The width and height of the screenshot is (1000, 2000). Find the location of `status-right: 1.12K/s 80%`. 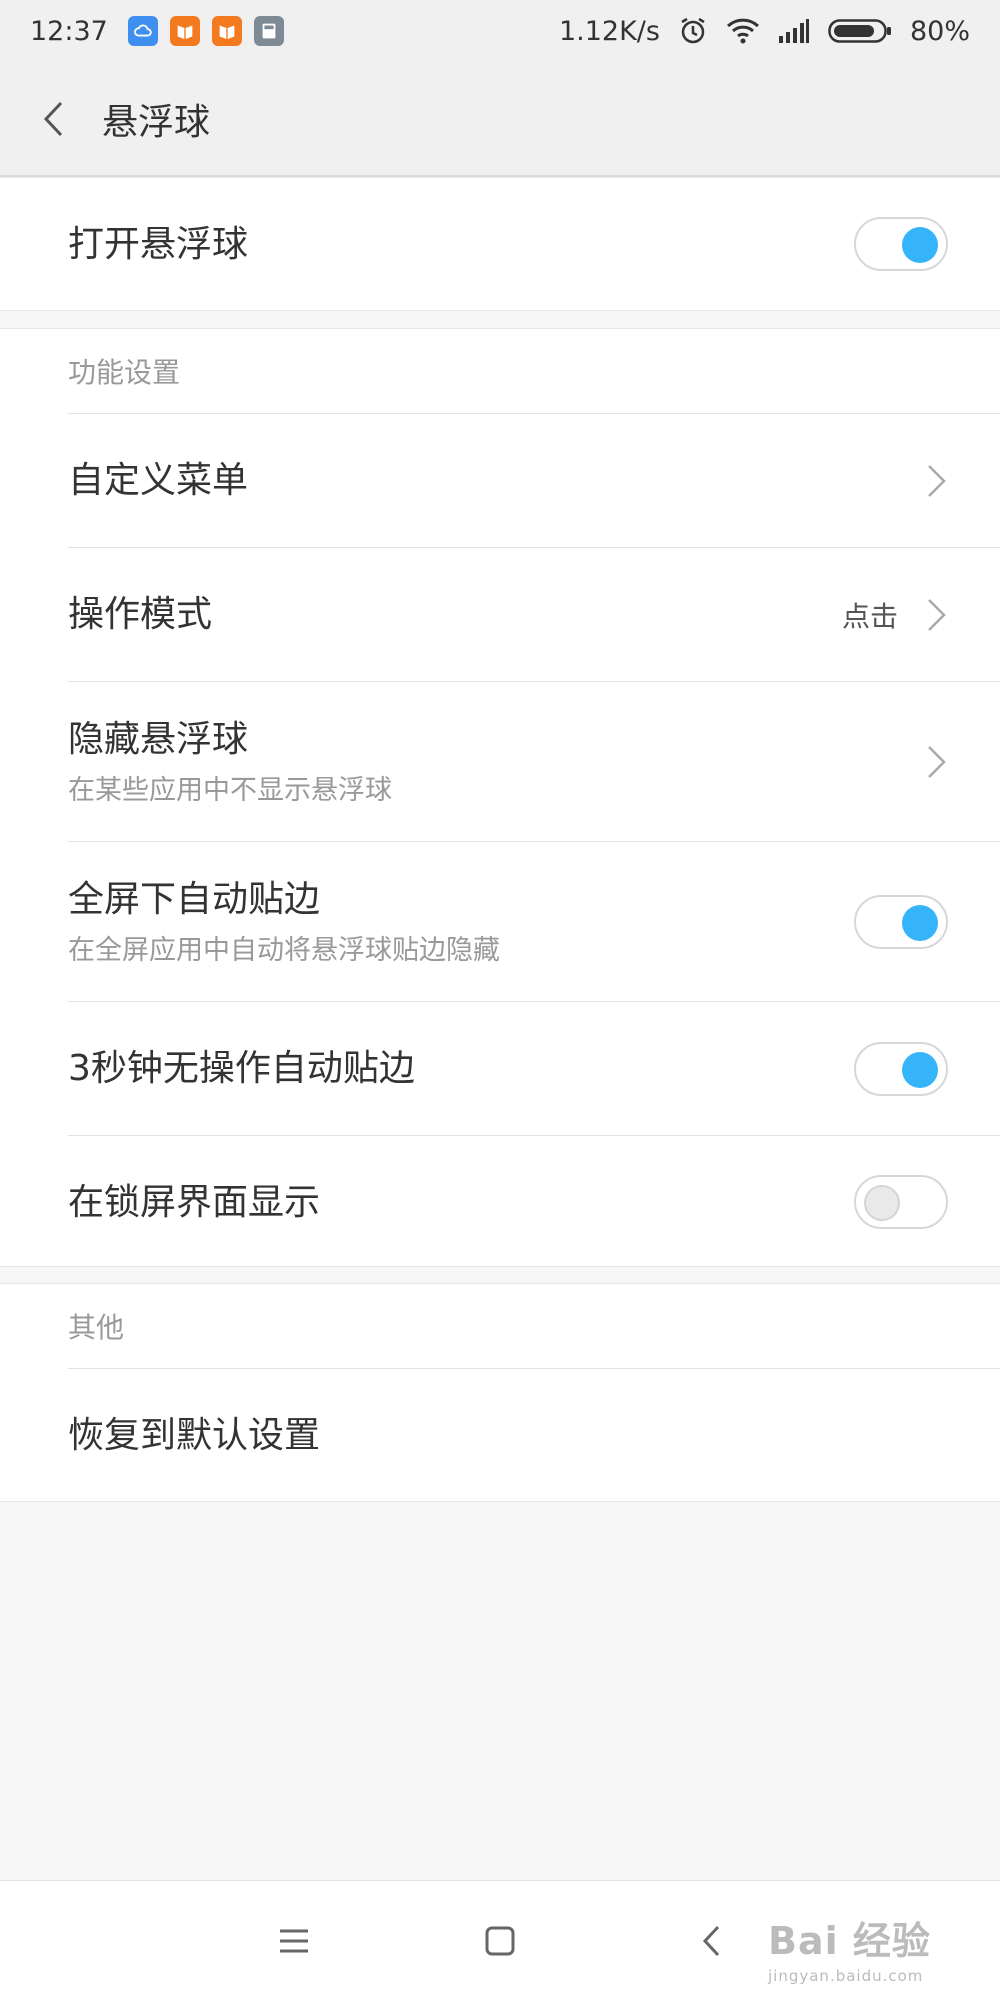

status-right: 1.12K/s 80% is located at coordinates (764, 31).